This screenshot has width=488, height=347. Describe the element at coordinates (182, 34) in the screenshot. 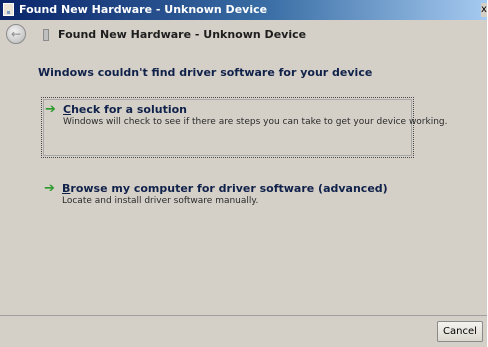

I see `wizard-title: Found New Hardware - Unknown Device` at that location.